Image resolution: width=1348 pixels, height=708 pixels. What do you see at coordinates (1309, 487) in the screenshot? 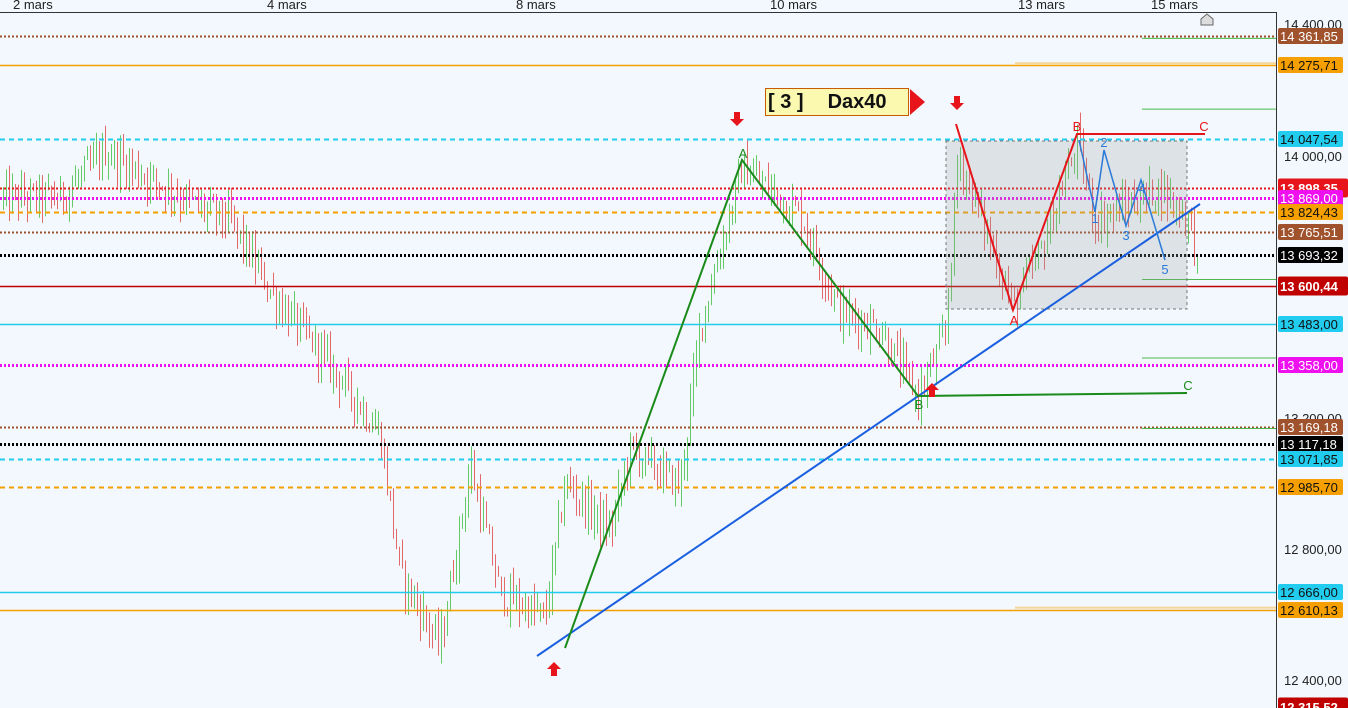
I see `price-tag-label: 12 985,70` at bounding box center [1309, 487].